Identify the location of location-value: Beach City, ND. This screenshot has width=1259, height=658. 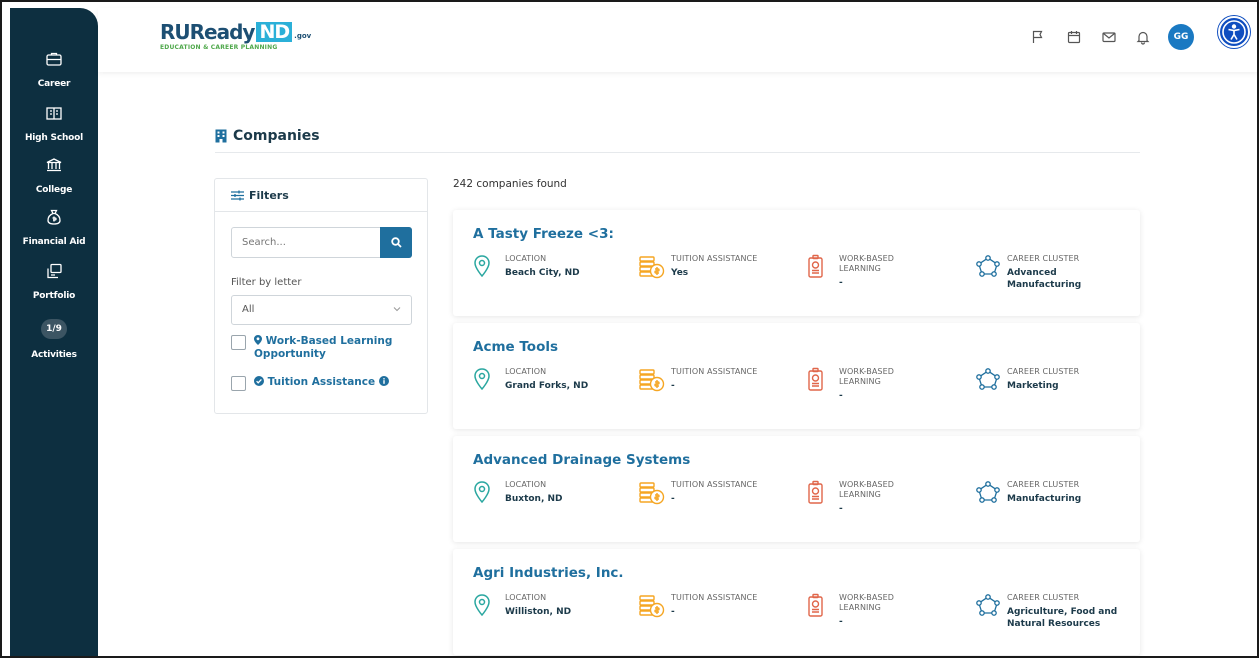
(542, 273).